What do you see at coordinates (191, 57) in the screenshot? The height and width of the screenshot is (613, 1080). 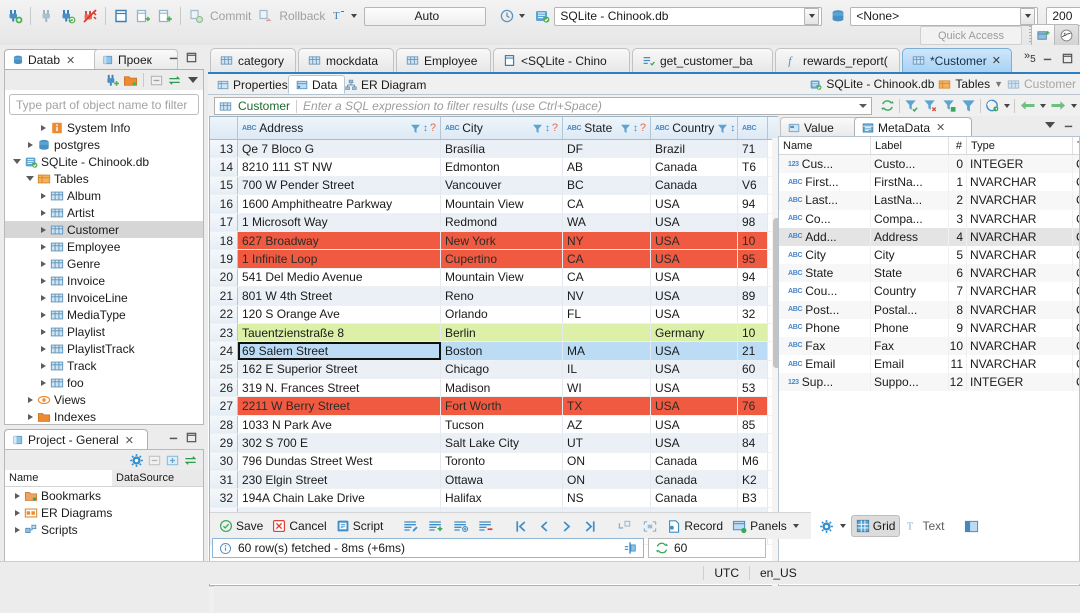 I see `maximize-panel-button` at bounding box center [191, 57].